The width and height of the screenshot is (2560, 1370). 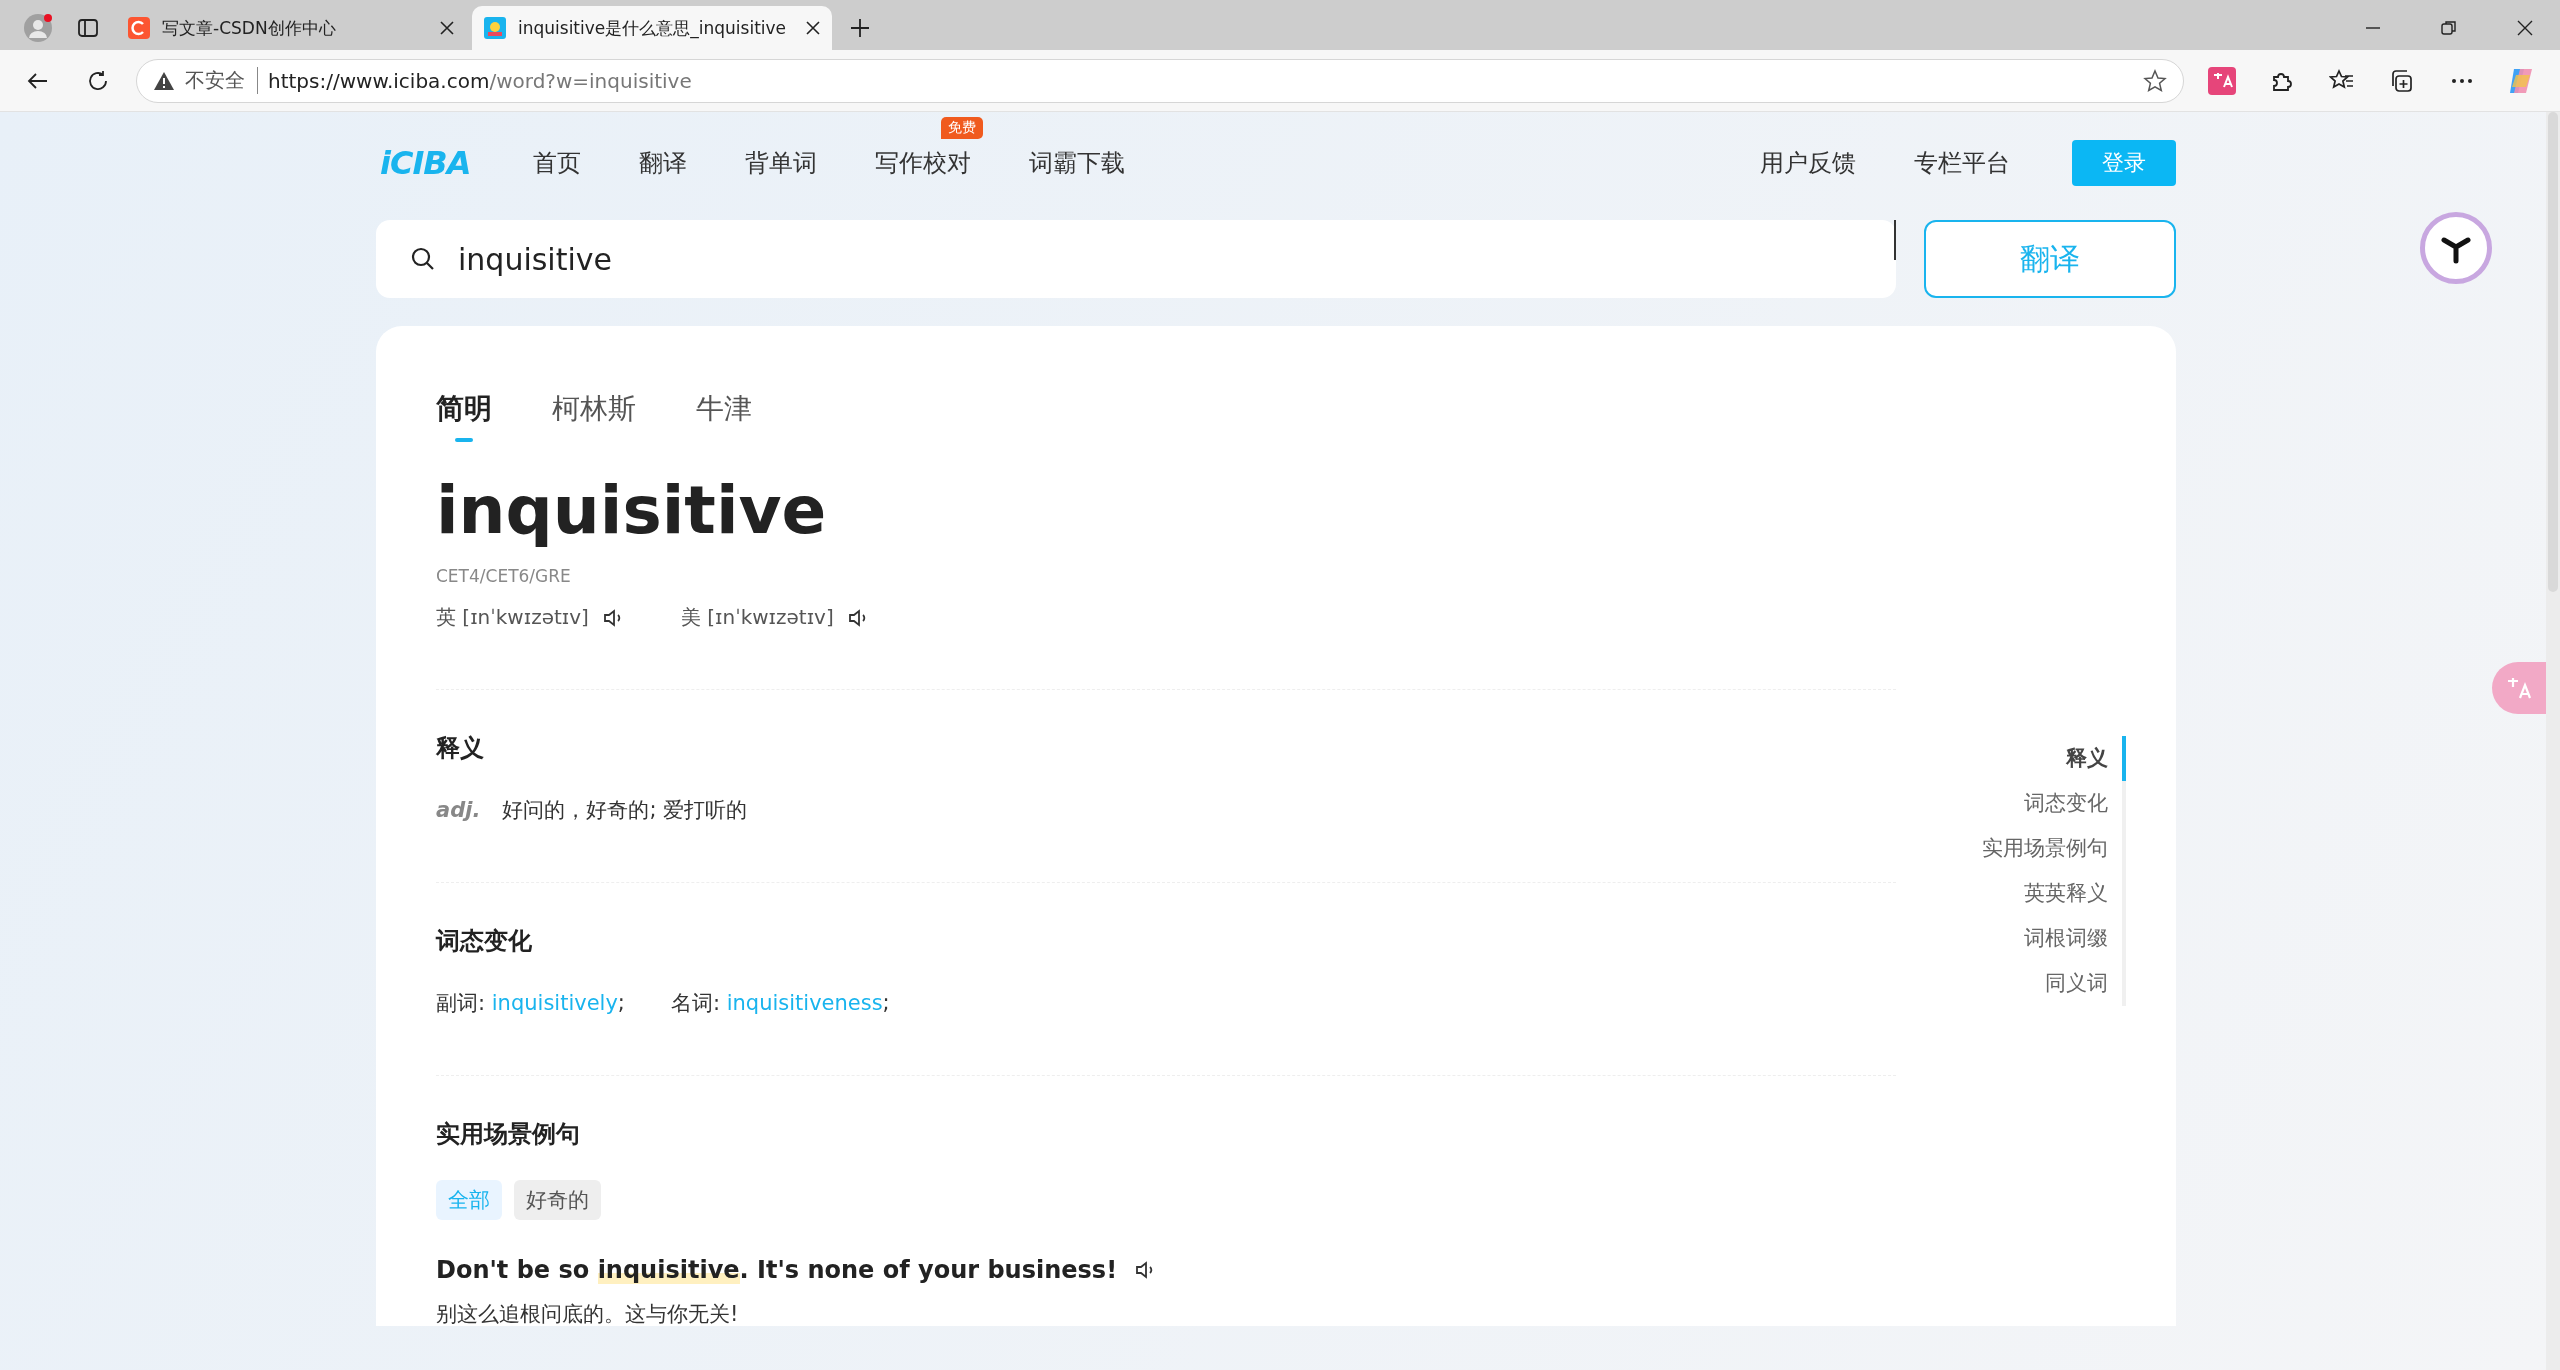 What do you see at coordinates (556, 163) in the screenshot?
I see `nav-link: 首页` at bounding box center [556, 163].